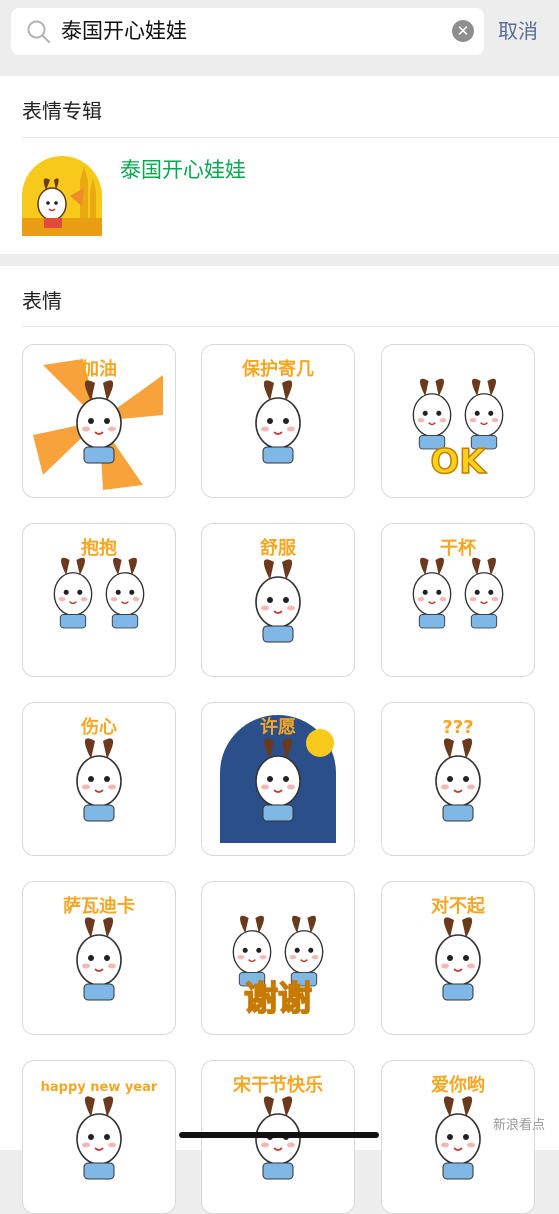 The image size is (559, 1214). I want to click on sticker-caption: happy new year, so click(99, 1087).